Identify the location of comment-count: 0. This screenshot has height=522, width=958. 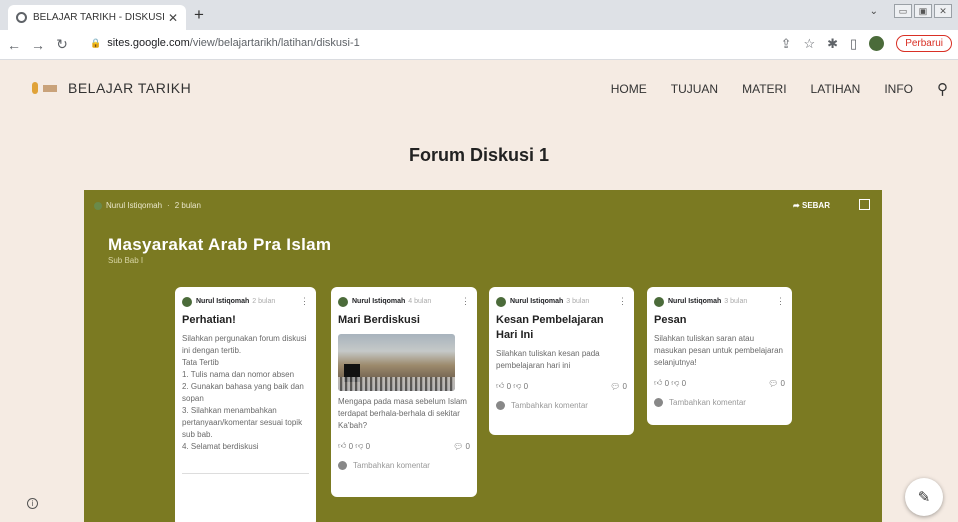
(624, 386).